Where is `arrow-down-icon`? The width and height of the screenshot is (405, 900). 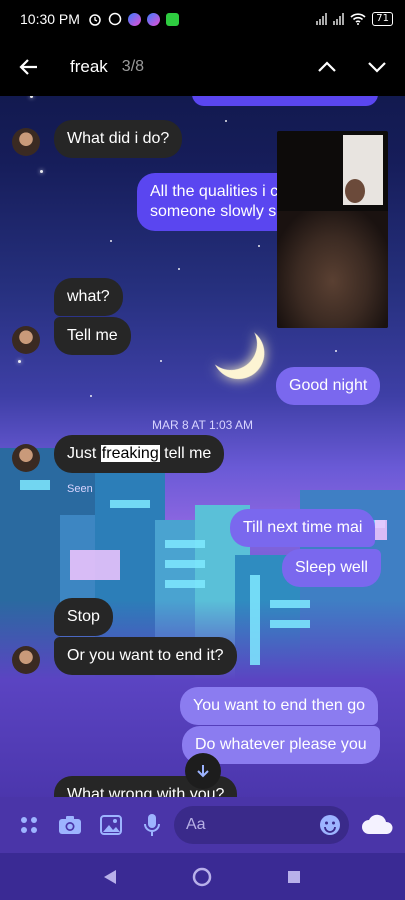 arrow-down-icon is located at coordinates (203, 771).